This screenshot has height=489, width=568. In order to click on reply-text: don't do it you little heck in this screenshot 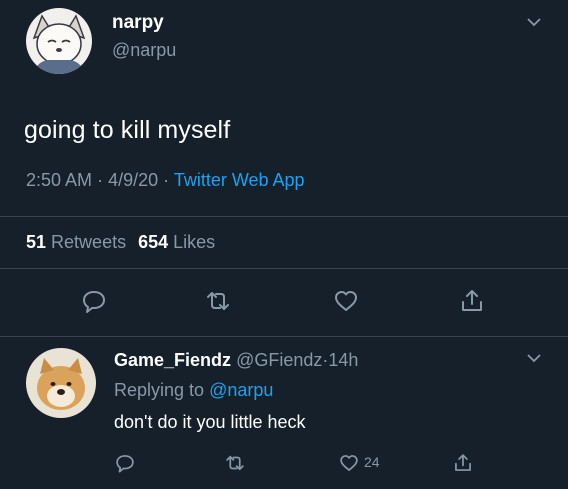, I will do `click(210, 422)`.